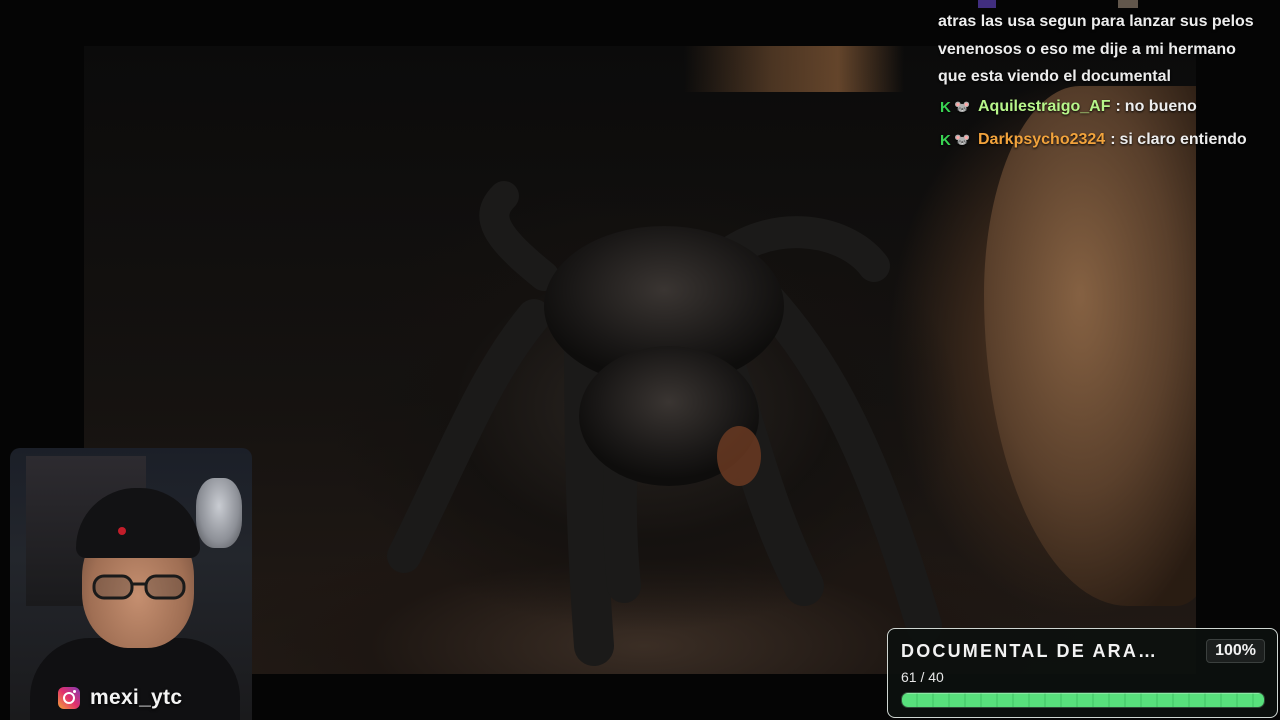 The width and height of the screenshot is (1280, 720). Describe the element at coordinates (1235, 651) in the screenshot. I see `goal-percent-badge: 100%` at that location.